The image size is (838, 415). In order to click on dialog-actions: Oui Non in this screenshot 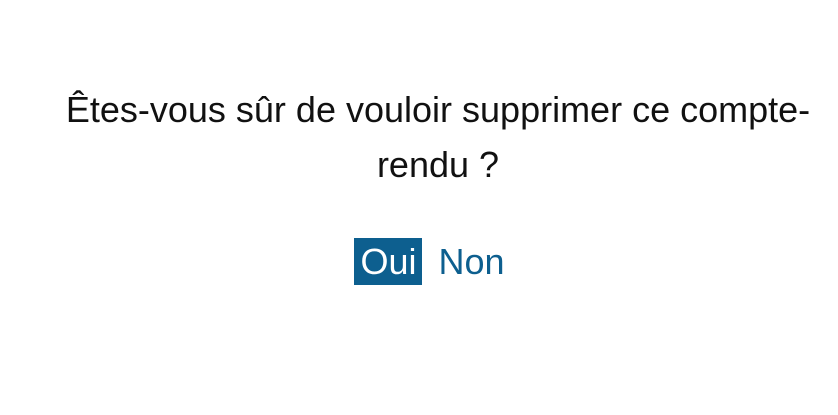, I will do `click(419, 261)`.